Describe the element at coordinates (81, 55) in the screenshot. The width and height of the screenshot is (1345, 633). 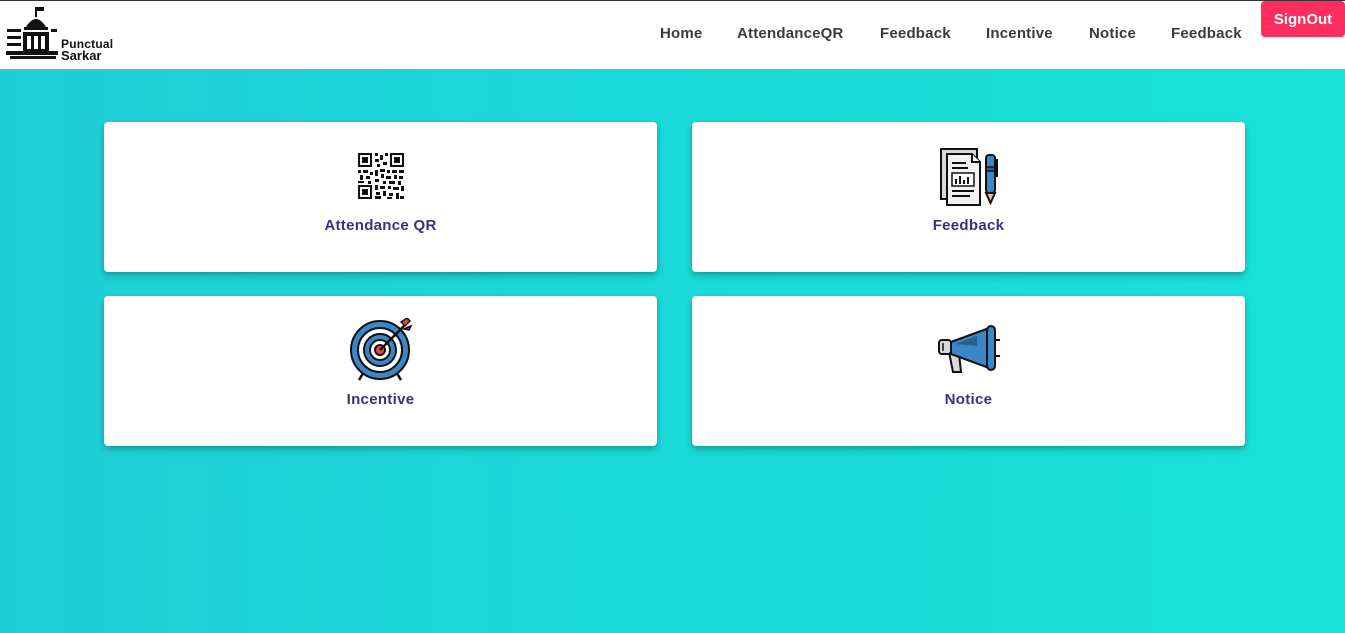
I see `brand-name-line2: Sarkar` at that location.